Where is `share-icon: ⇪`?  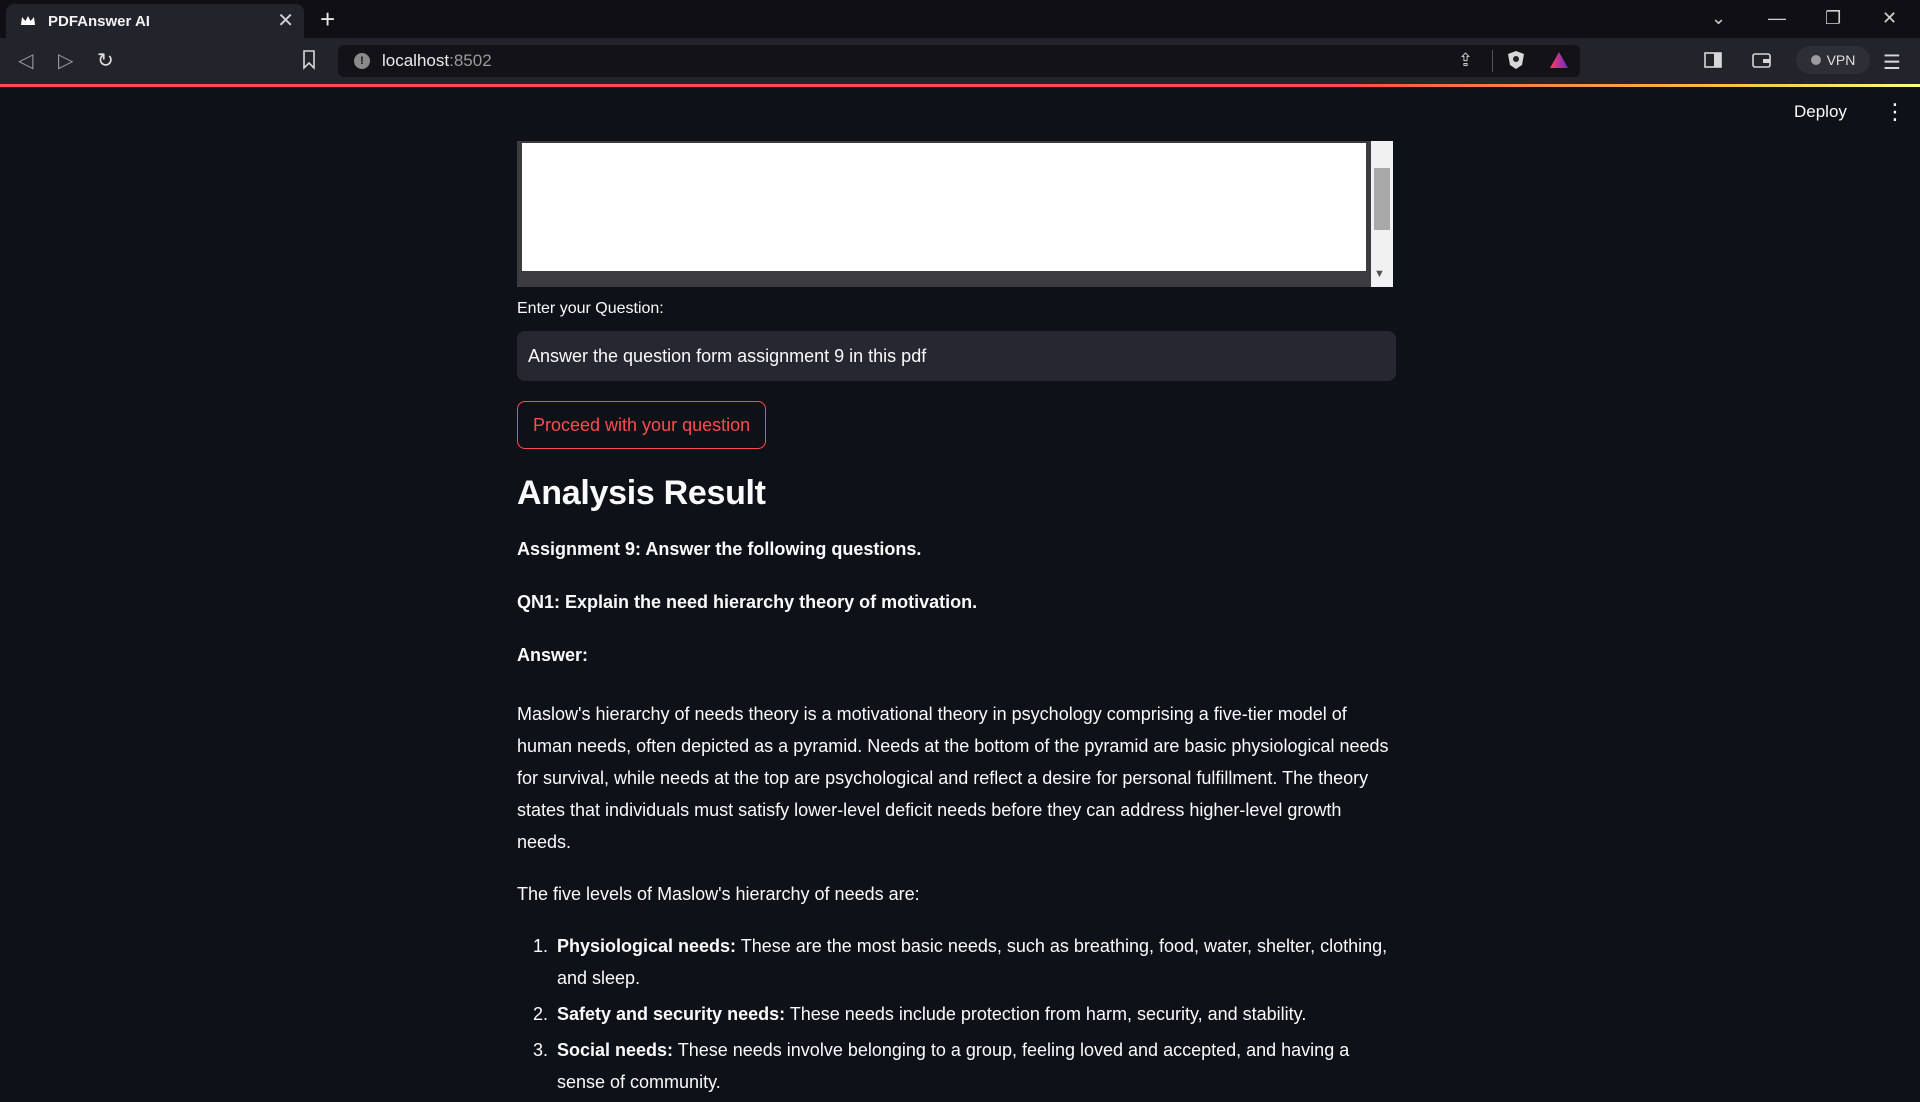
share-icon: ⇪ is located at coordinates (1465, 60).